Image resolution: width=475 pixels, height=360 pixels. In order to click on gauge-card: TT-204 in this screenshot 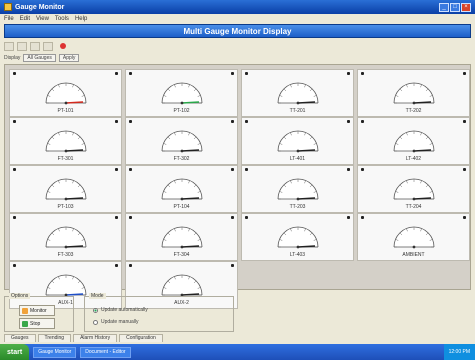, I will do `click(413, 189)`.